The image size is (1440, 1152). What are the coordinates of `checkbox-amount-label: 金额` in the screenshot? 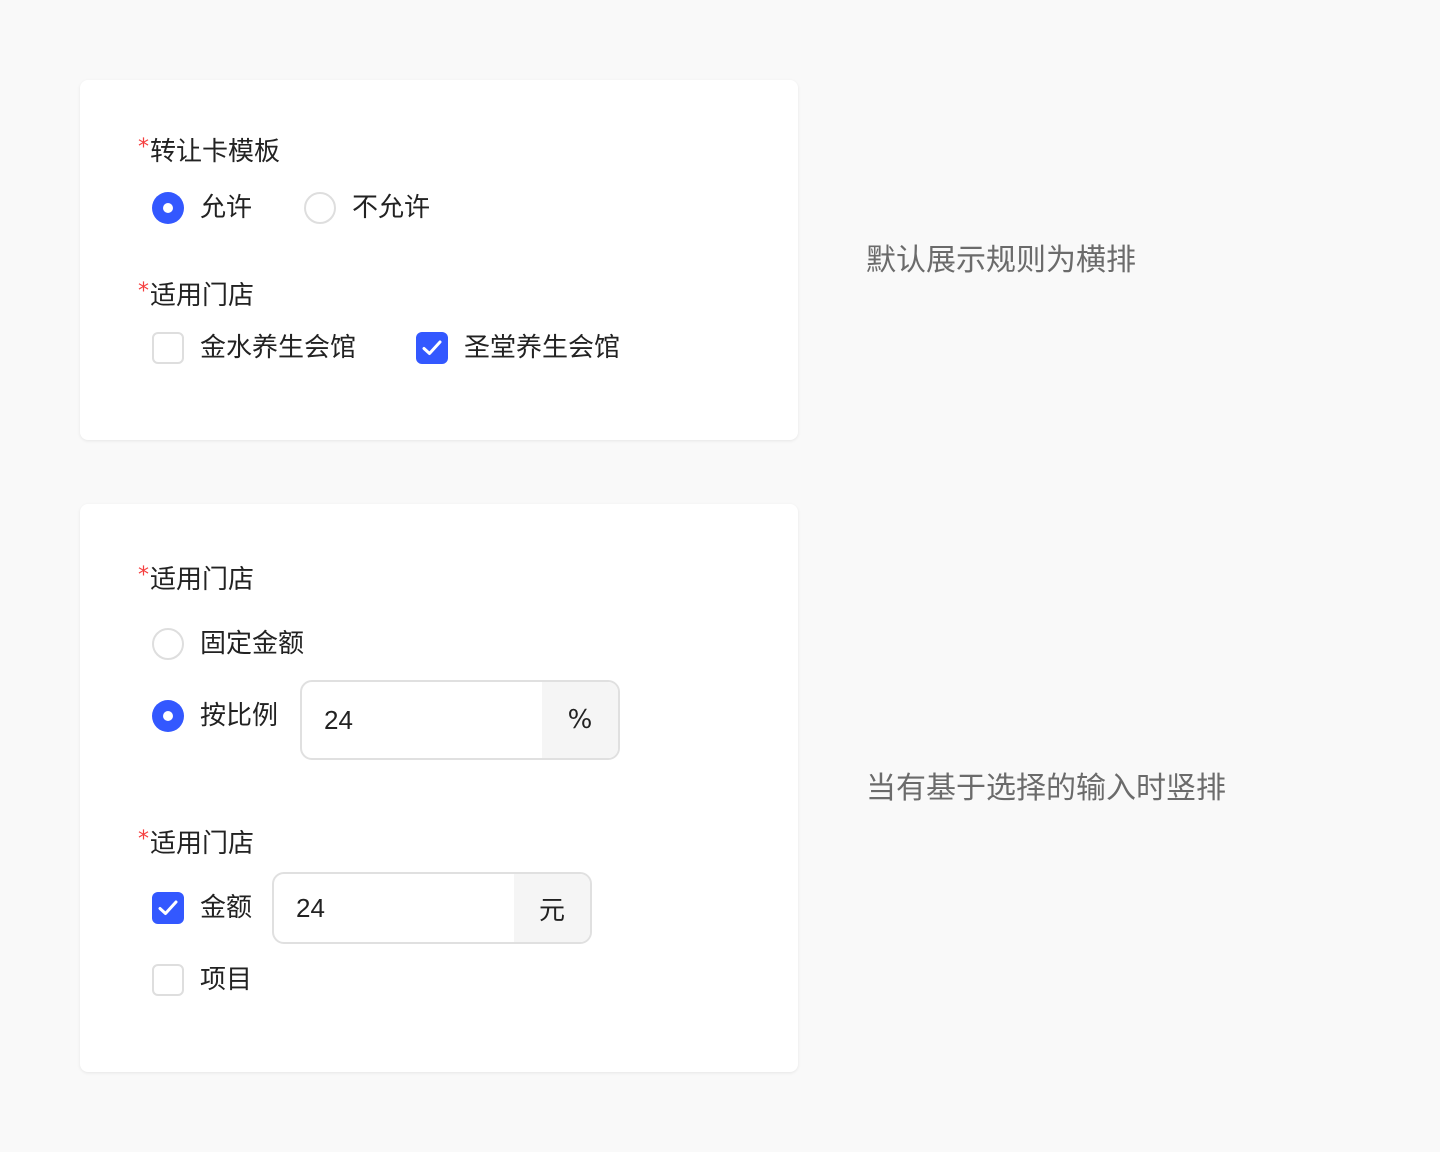 It's located at (226, 908).